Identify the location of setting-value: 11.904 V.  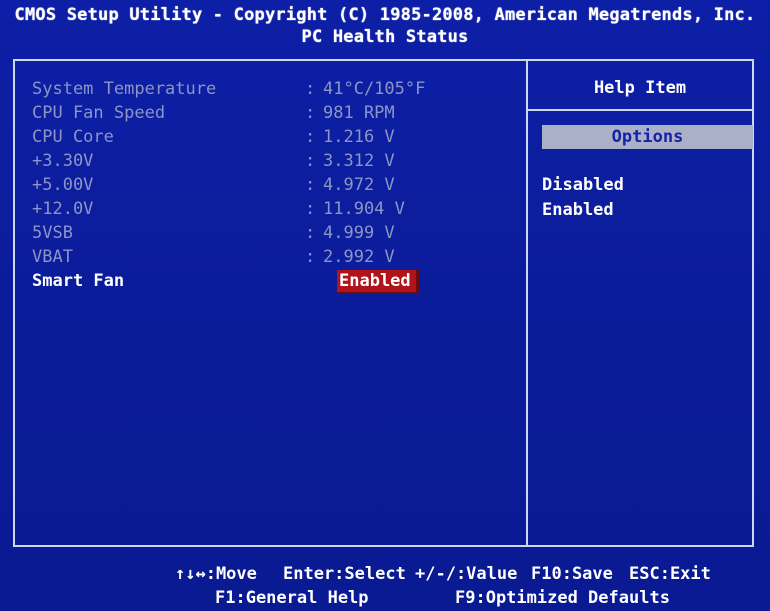
(364, 209).